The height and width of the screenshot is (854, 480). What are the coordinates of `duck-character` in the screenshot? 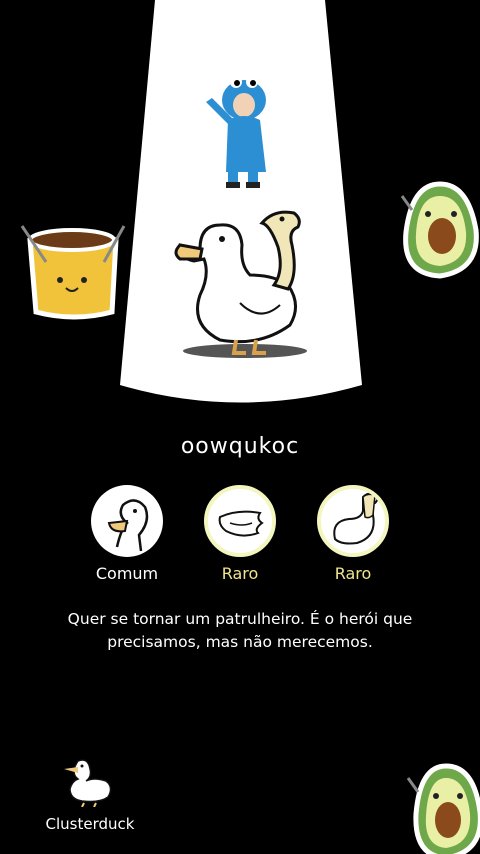 It's located at (240, 284).